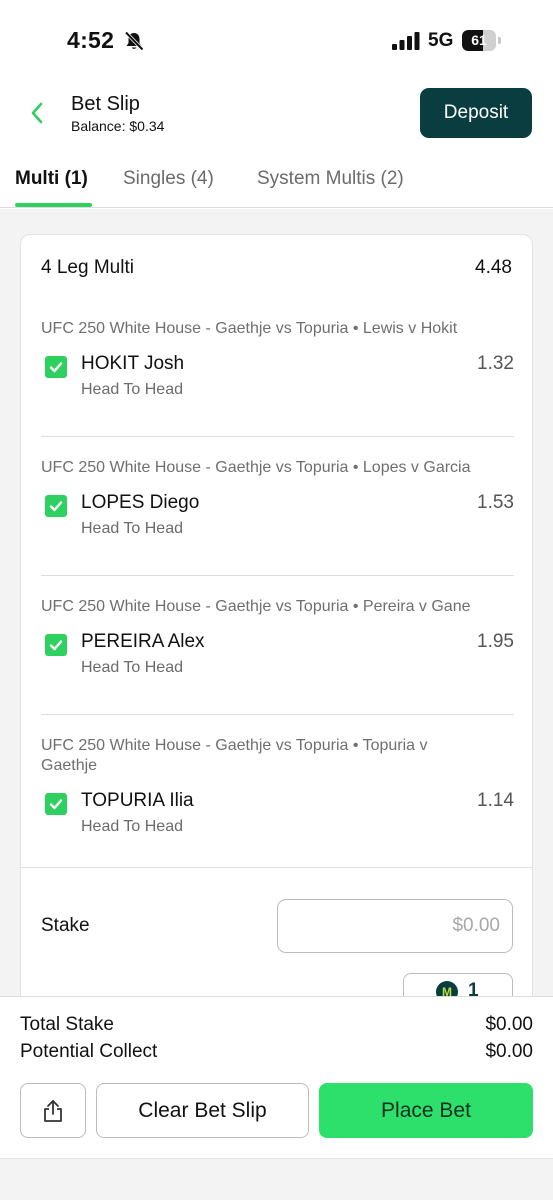 This screenshot has width=553, height=1200. I want to click on back-button, so click(37, 113).